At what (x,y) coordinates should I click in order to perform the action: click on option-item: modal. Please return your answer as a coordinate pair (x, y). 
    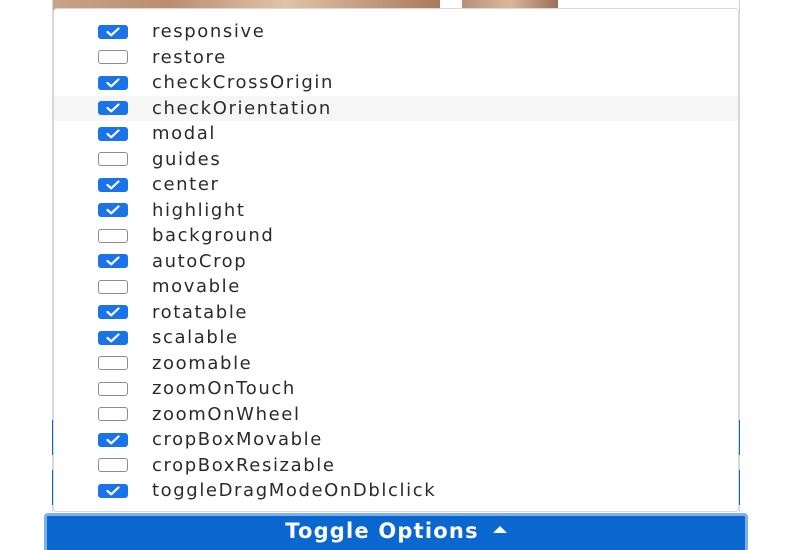
    Looking at the image, I should click on (396, 134).